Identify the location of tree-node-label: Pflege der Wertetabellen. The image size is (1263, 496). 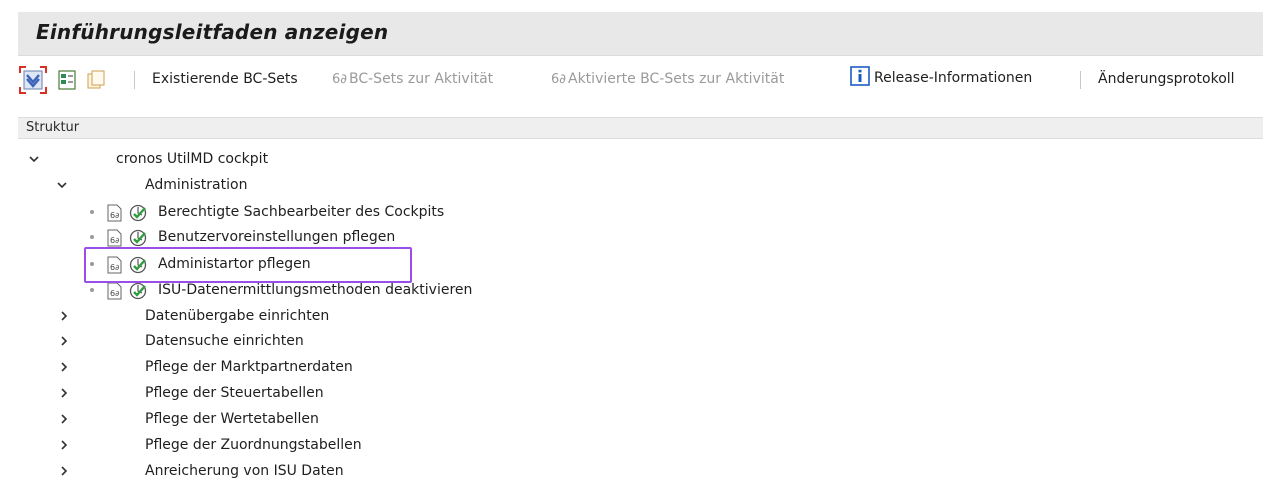
(232, 419).